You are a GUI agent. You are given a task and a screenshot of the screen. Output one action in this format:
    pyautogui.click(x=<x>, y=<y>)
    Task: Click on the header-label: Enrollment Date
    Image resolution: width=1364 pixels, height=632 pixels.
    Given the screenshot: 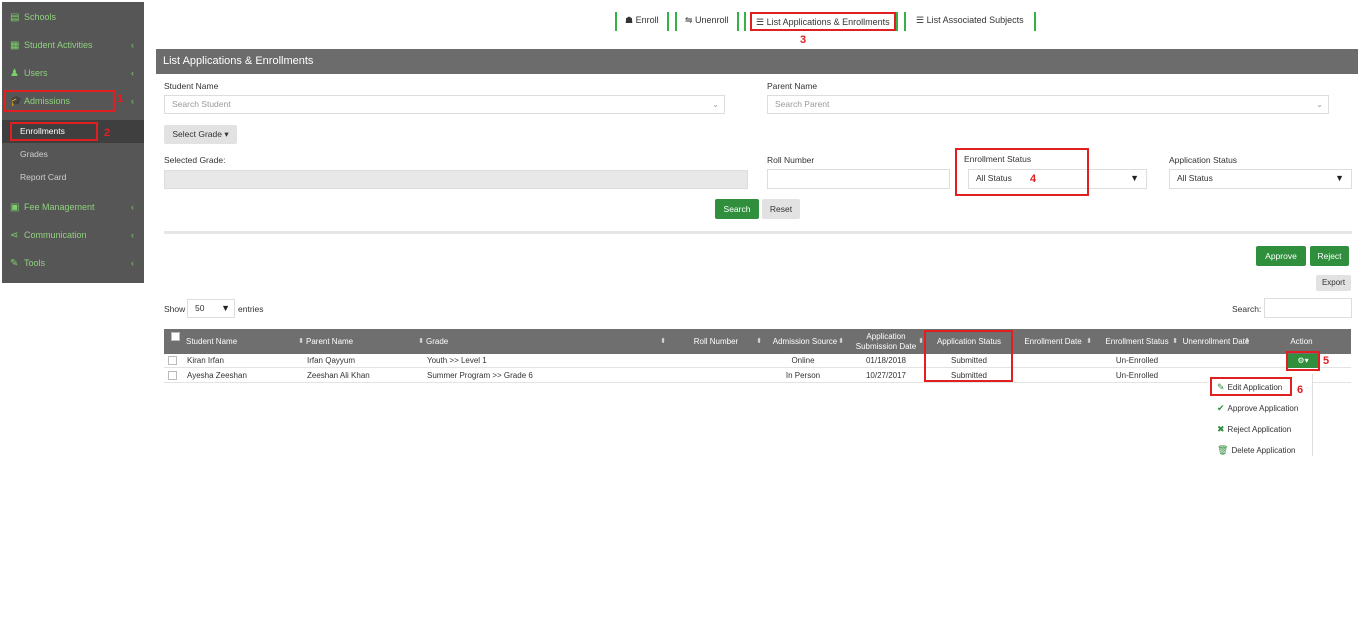 What is the action you would take?
    pyautogui.click(x=1053, y=341)
    